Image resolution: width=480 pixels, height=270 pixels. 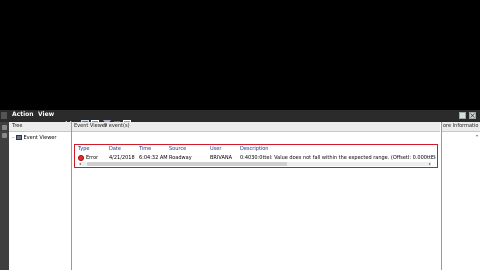 I want to click on expand-icon: –, so click(x=13, y=138).